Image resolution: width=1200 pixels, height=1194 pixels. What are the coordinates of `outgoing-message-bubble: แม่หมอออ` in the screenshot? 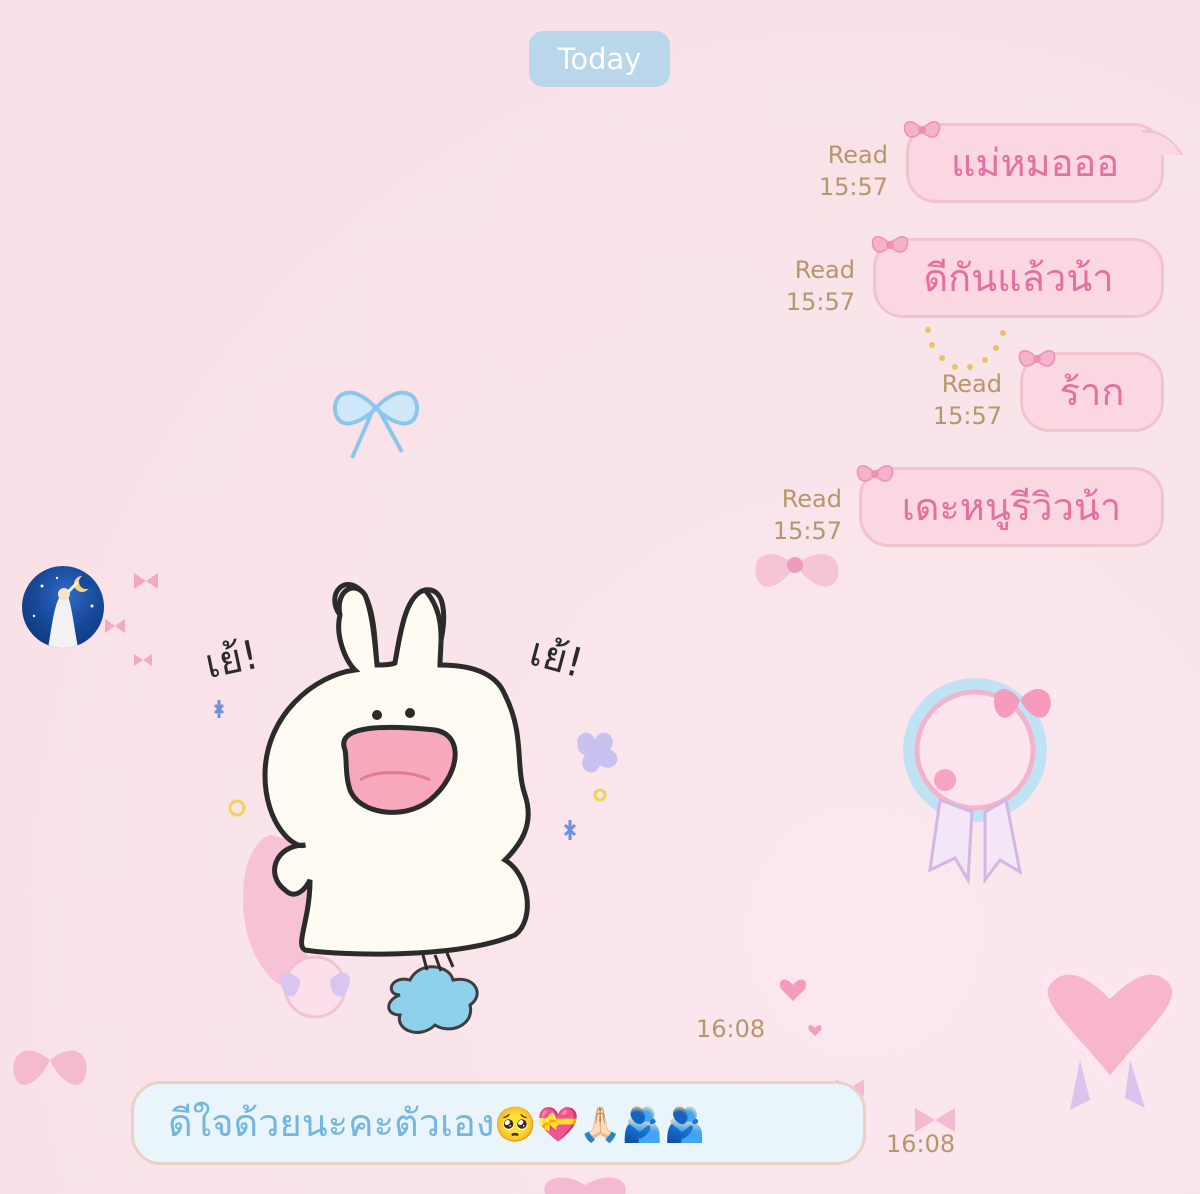 It's located at (1045, 163).